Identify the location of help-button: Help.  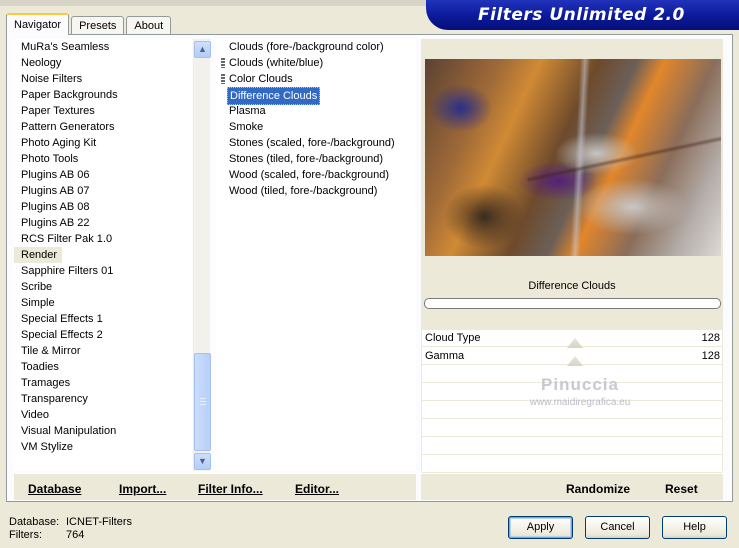
(694, 527).